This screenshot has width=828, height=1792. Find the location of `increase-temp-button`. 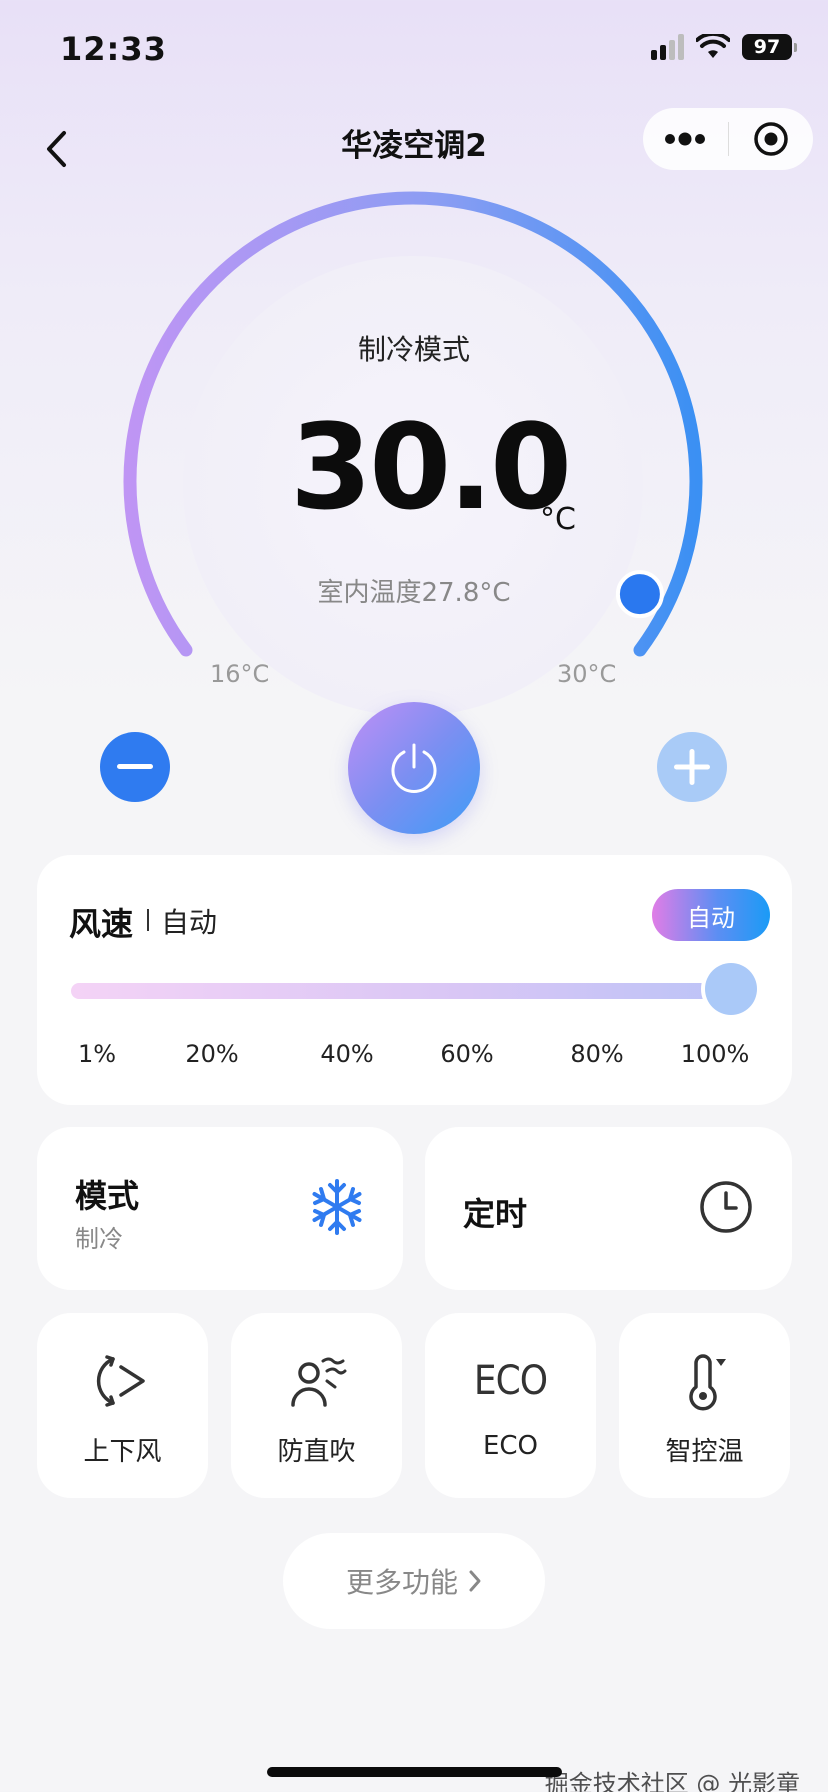

increase-temp-button is located at coordinates (692, 767).